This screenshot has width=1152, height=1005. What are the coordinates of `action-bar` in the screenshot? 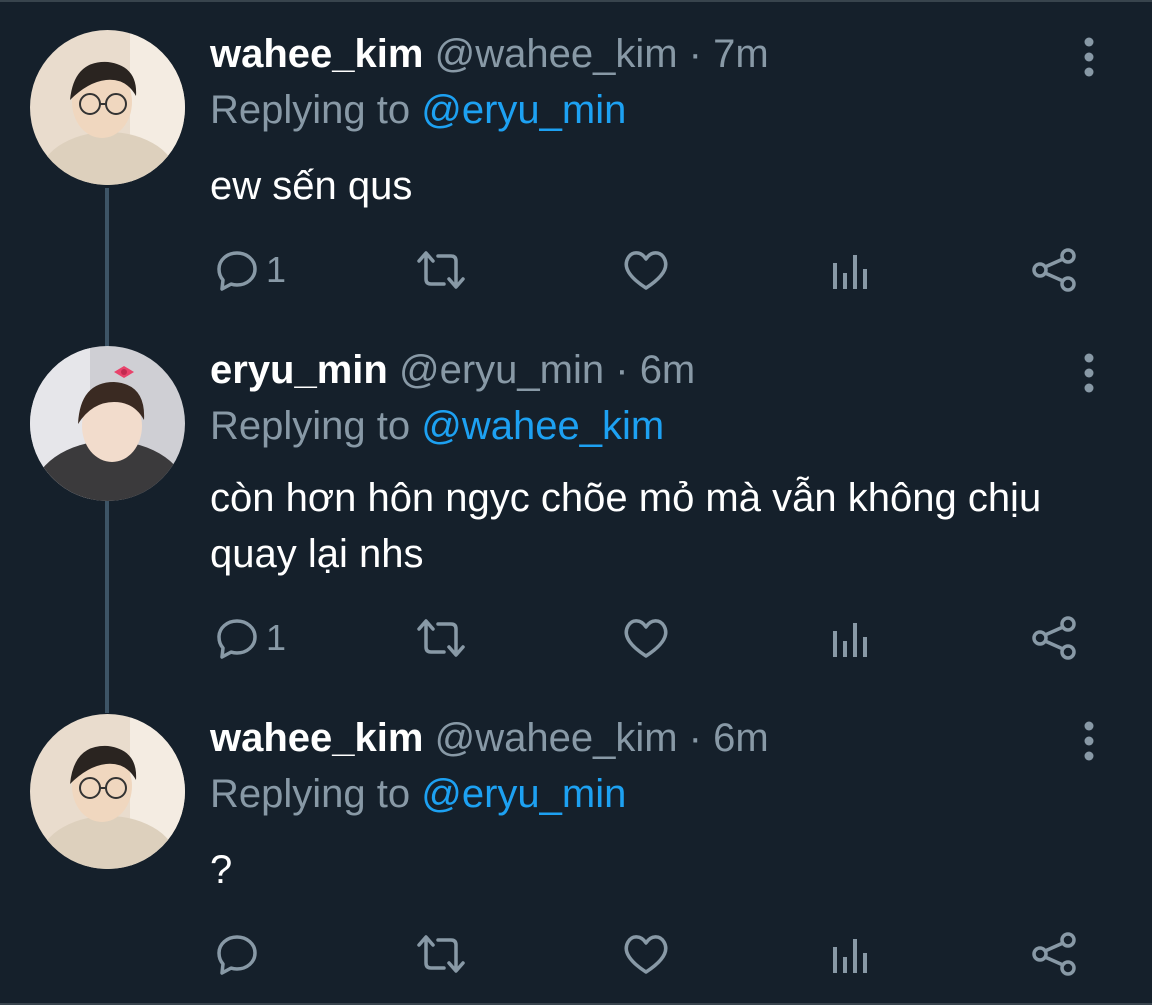 It's located at (576, 954).